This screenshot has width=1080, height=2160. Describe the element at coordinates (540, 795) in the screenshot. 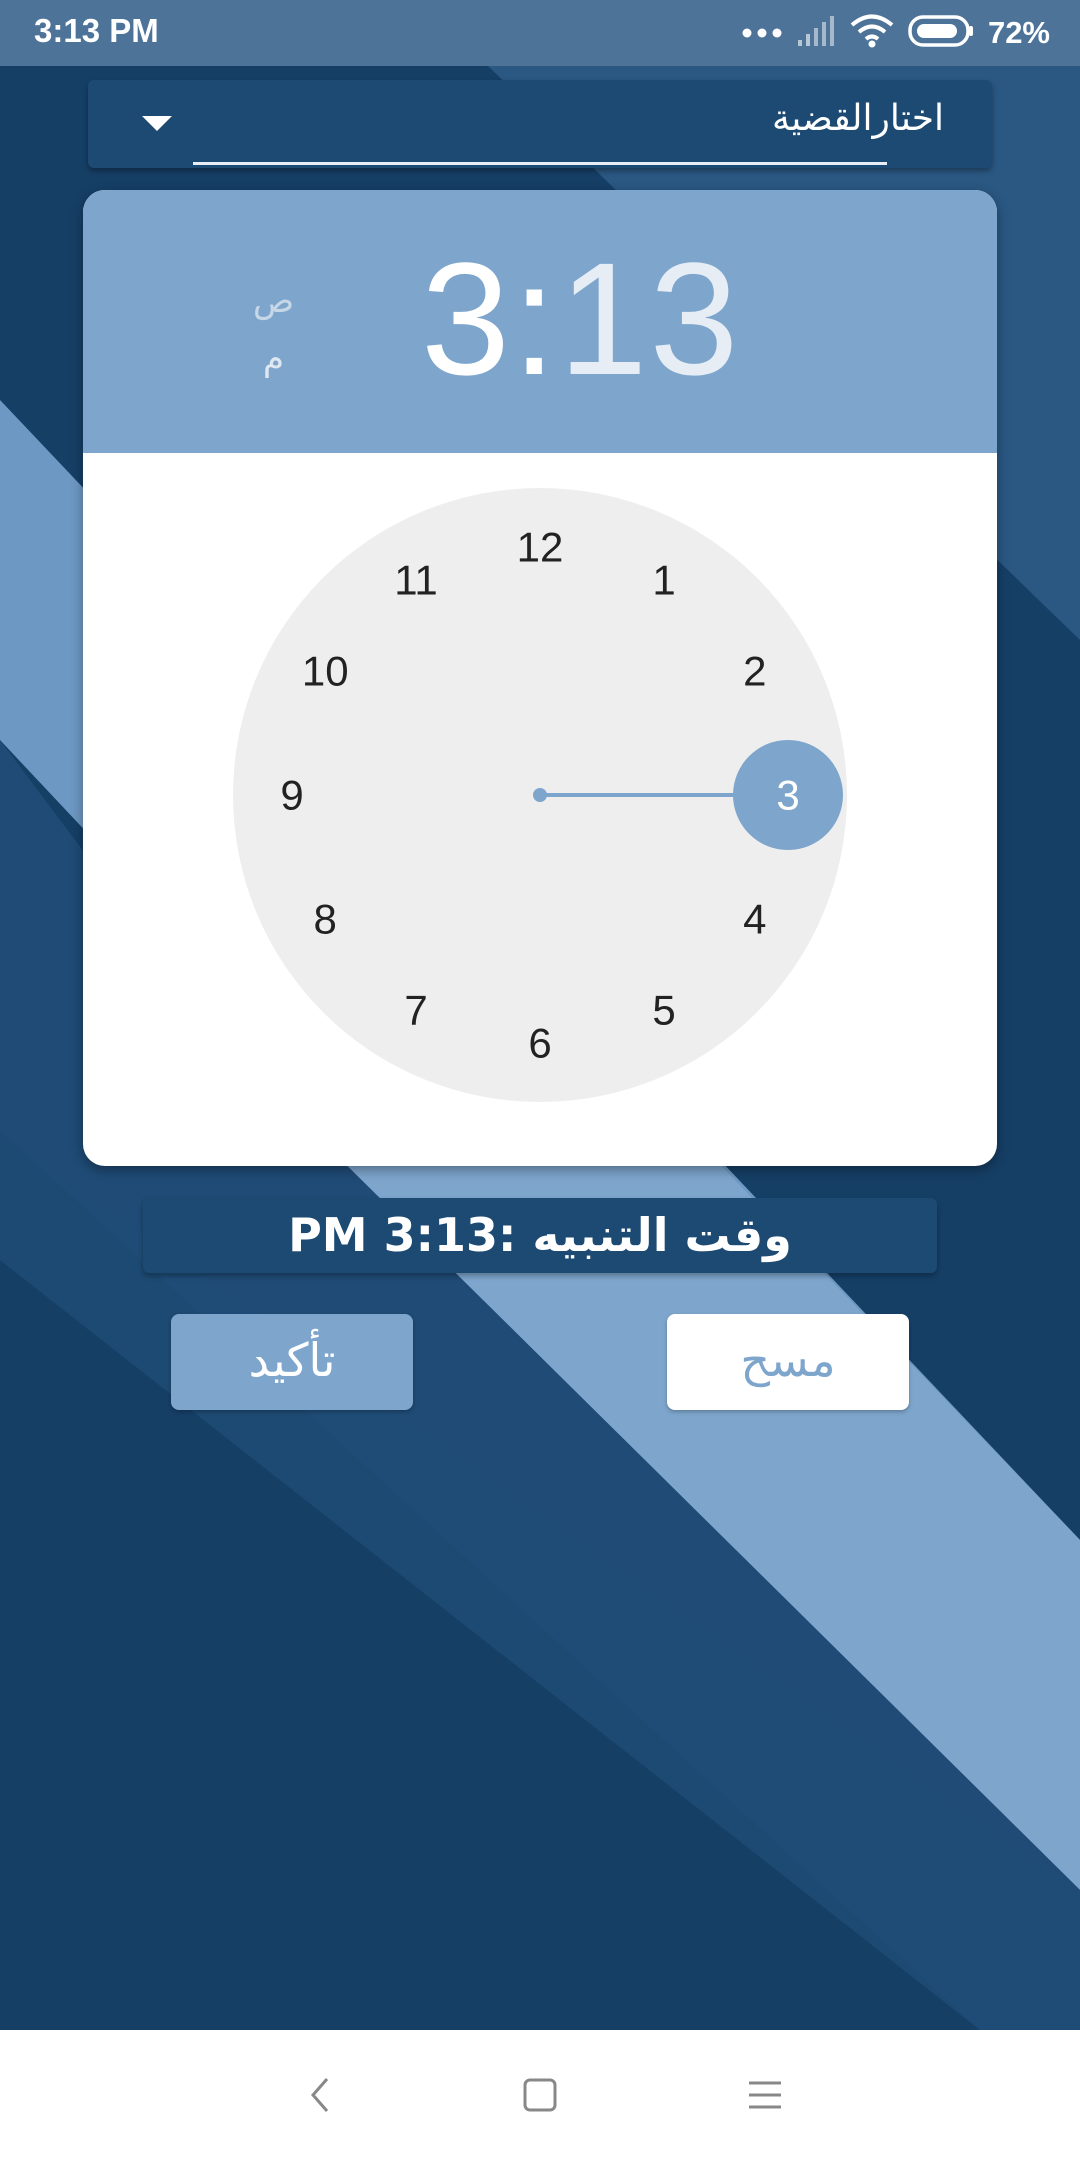

I see `clock-center-dot` at that location.